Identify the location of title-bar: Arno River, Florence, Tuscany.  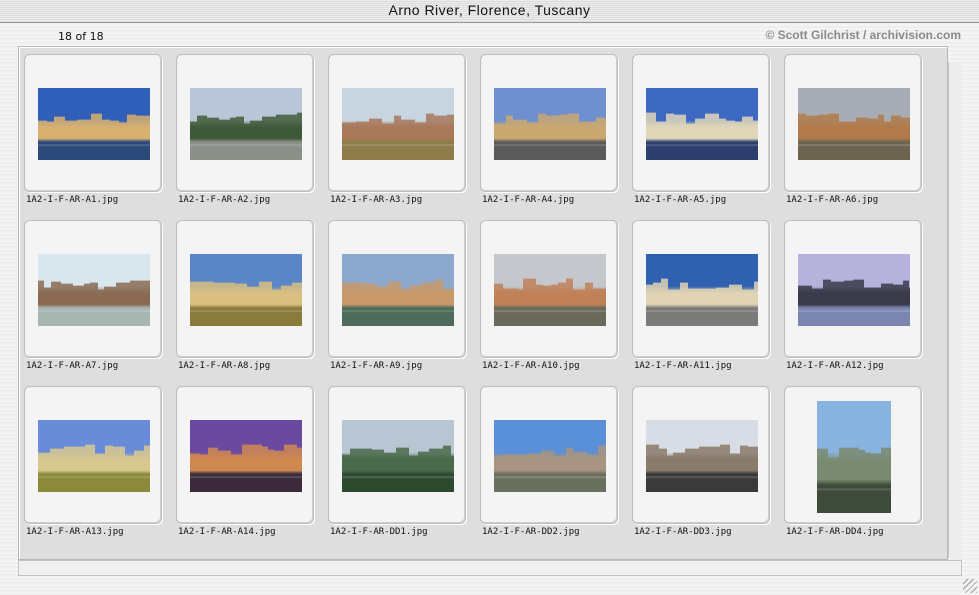
(489, 11).